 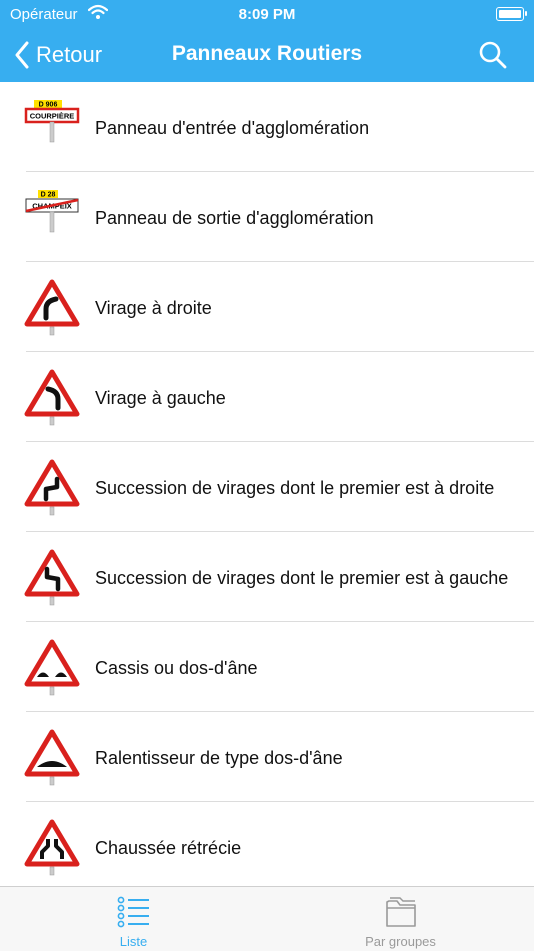 What do you see at coordinates (267, 667) in the screenshot?
I see `list-item-bumpy-road: Cassis ou dos-d'âne` at bounding box center [267, 667].